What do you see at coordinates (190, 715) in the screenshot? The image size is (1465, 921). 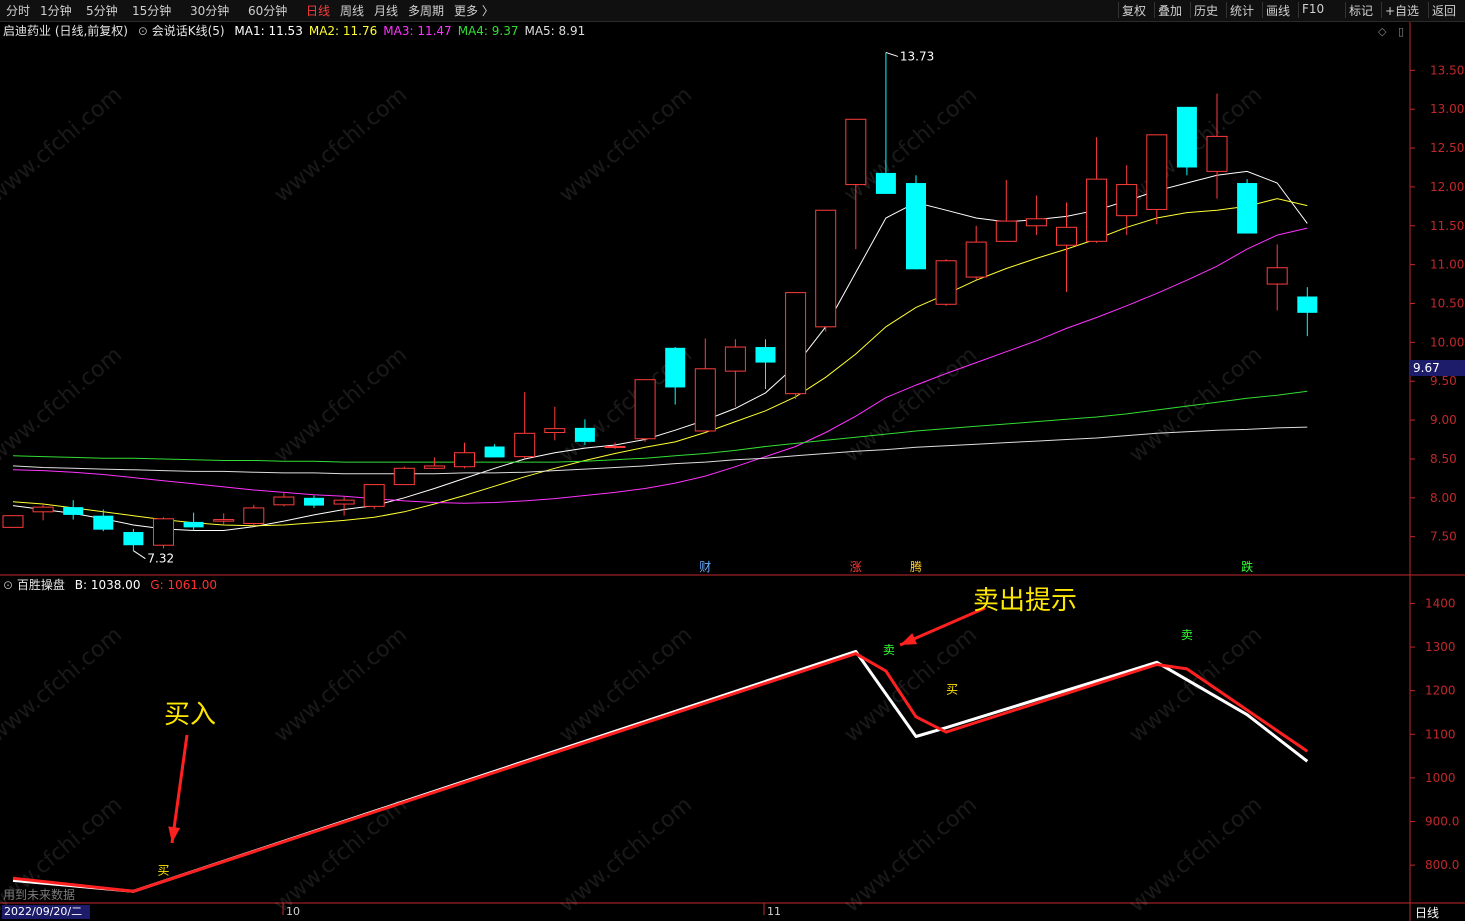 I see `buy-annotation: 买入` at bounding box center [190, 715].